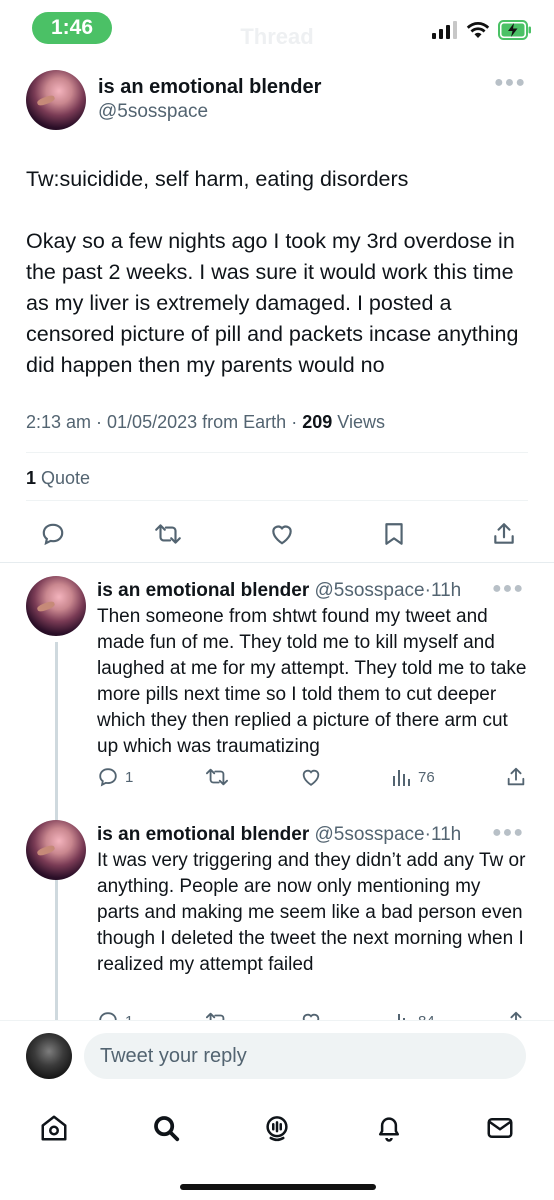  I want to click on reply-action-bar: 1 76, so click(312, 777).